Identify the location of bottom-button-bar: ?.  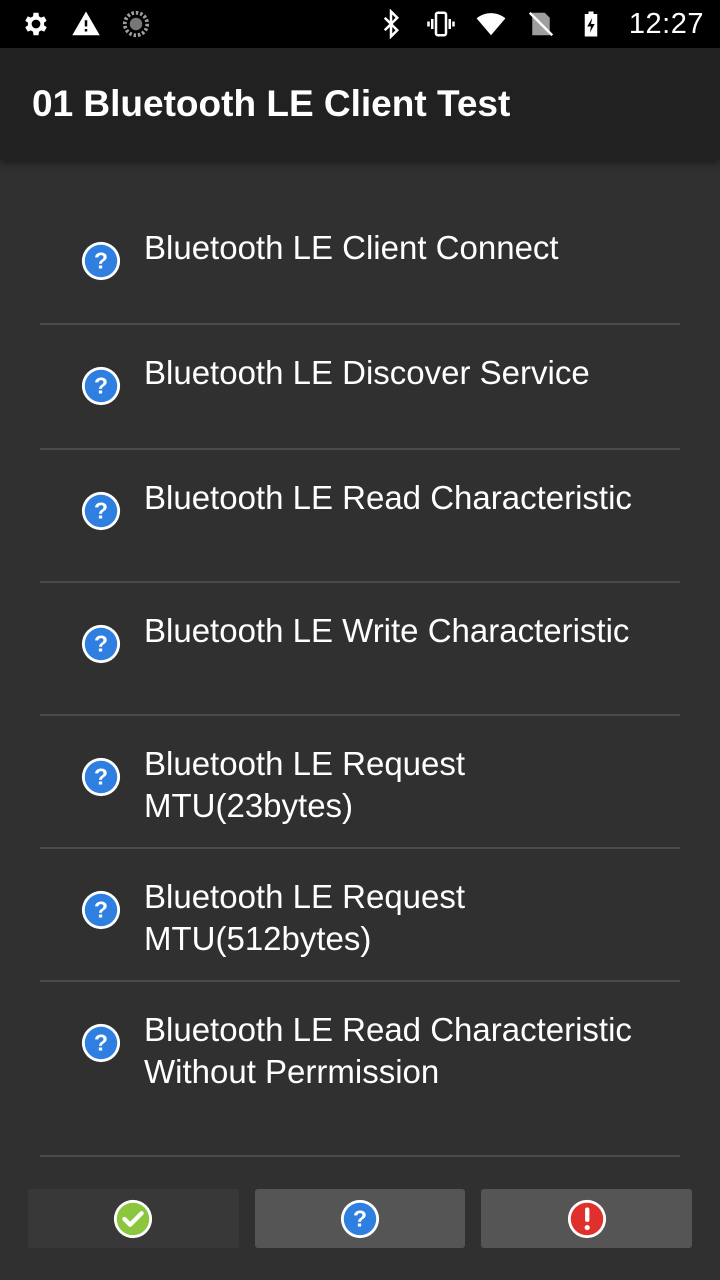
(360, 1218).